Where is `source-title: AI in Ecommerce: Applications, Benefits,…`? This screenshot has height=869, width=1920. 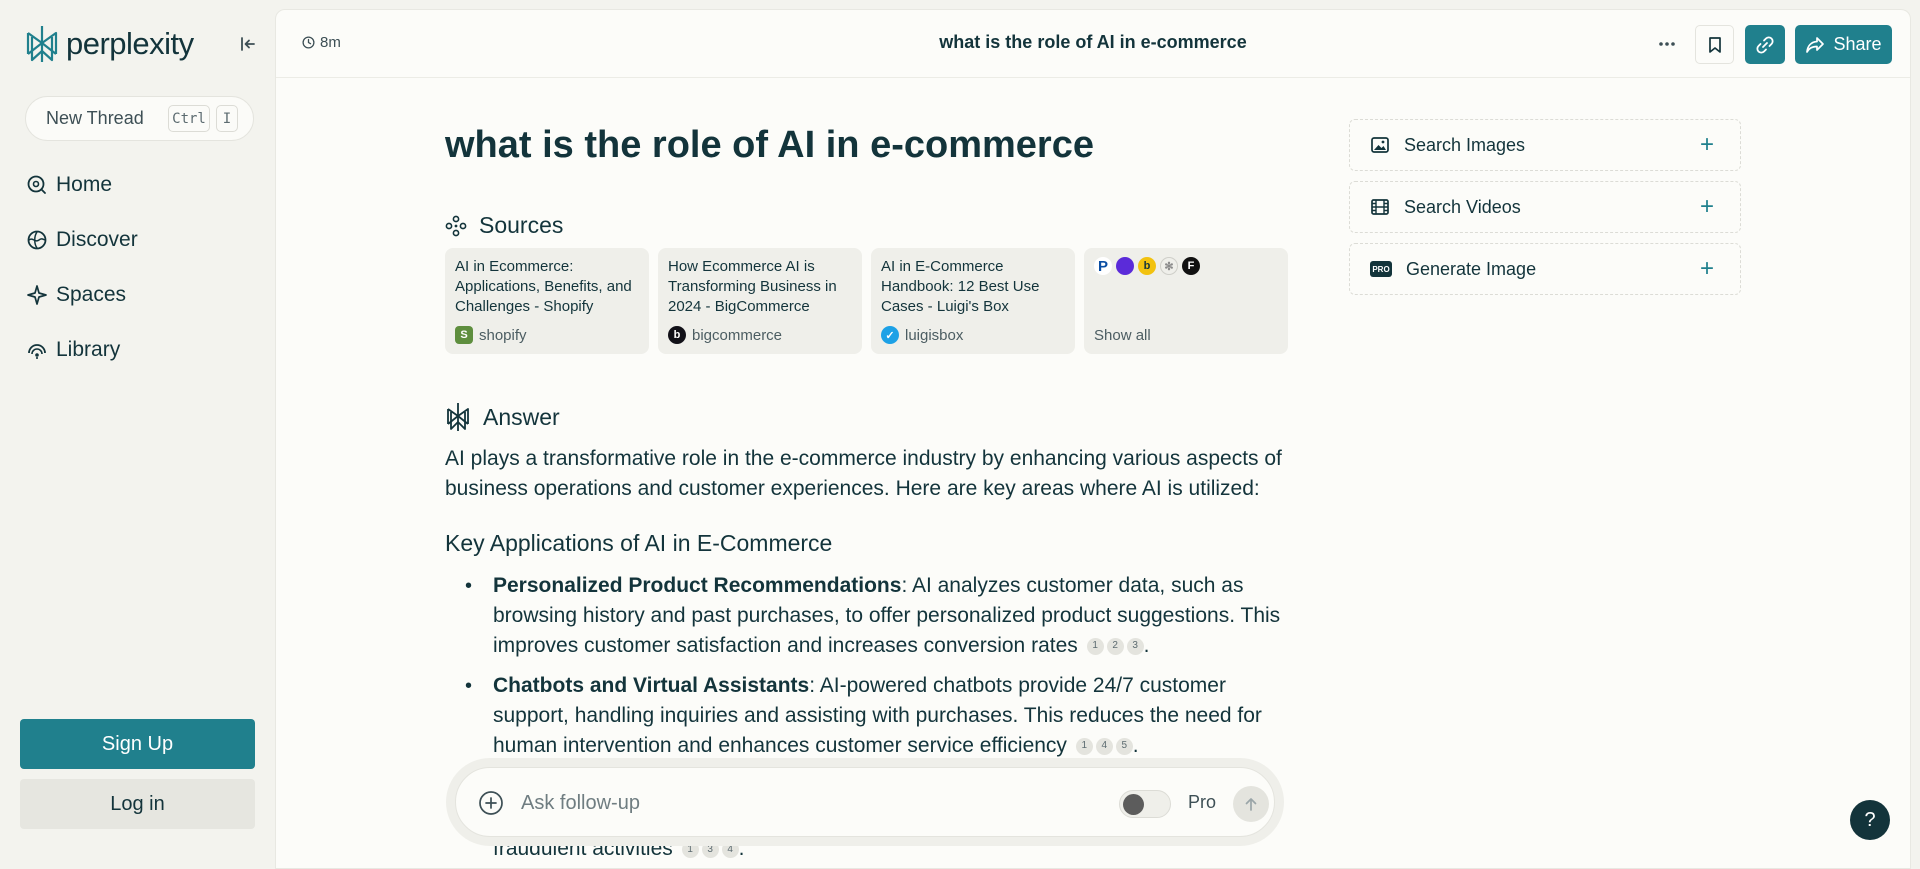
source-title: AI in Ecommerce: Applications, Benefits,… is located at coordinates (543, 286).